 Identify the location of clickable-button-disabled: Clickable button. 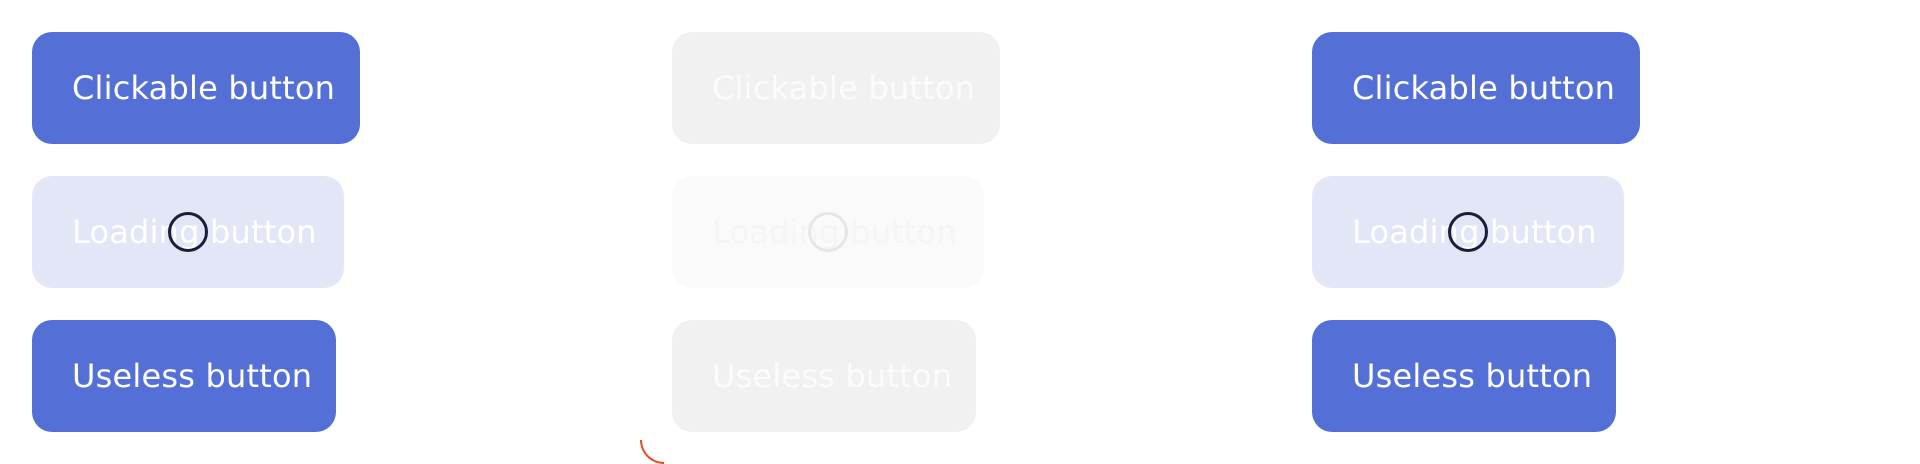
(836, 88).